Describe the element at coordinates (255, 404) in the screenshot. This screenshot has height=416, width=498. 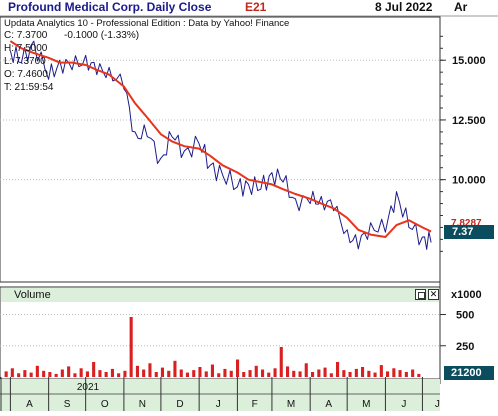
I see `month-label: F` at that location.